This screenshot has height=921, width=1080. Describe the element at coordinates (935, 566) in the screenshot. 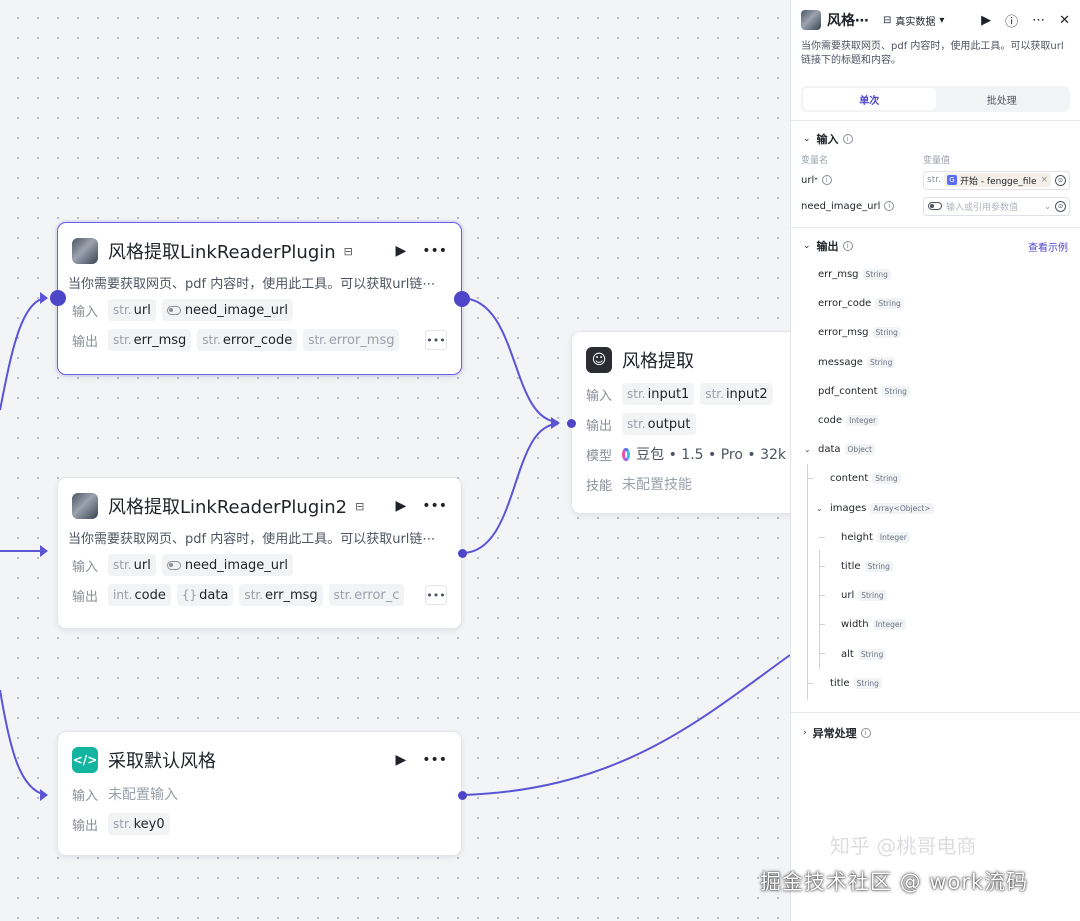

I see `tree-item: title String` at that location.